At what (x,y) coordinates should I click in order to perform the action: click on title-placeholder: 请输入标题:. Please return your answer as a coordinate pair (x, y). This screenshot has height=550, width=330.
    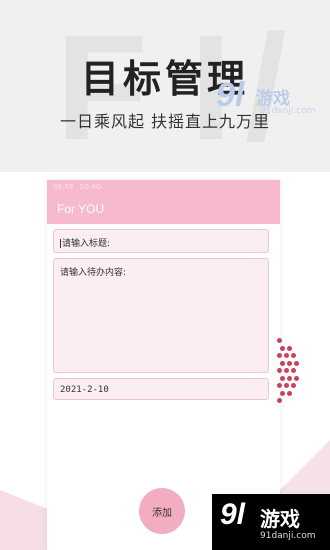
    Looking at the image, I should click on (86, 244).